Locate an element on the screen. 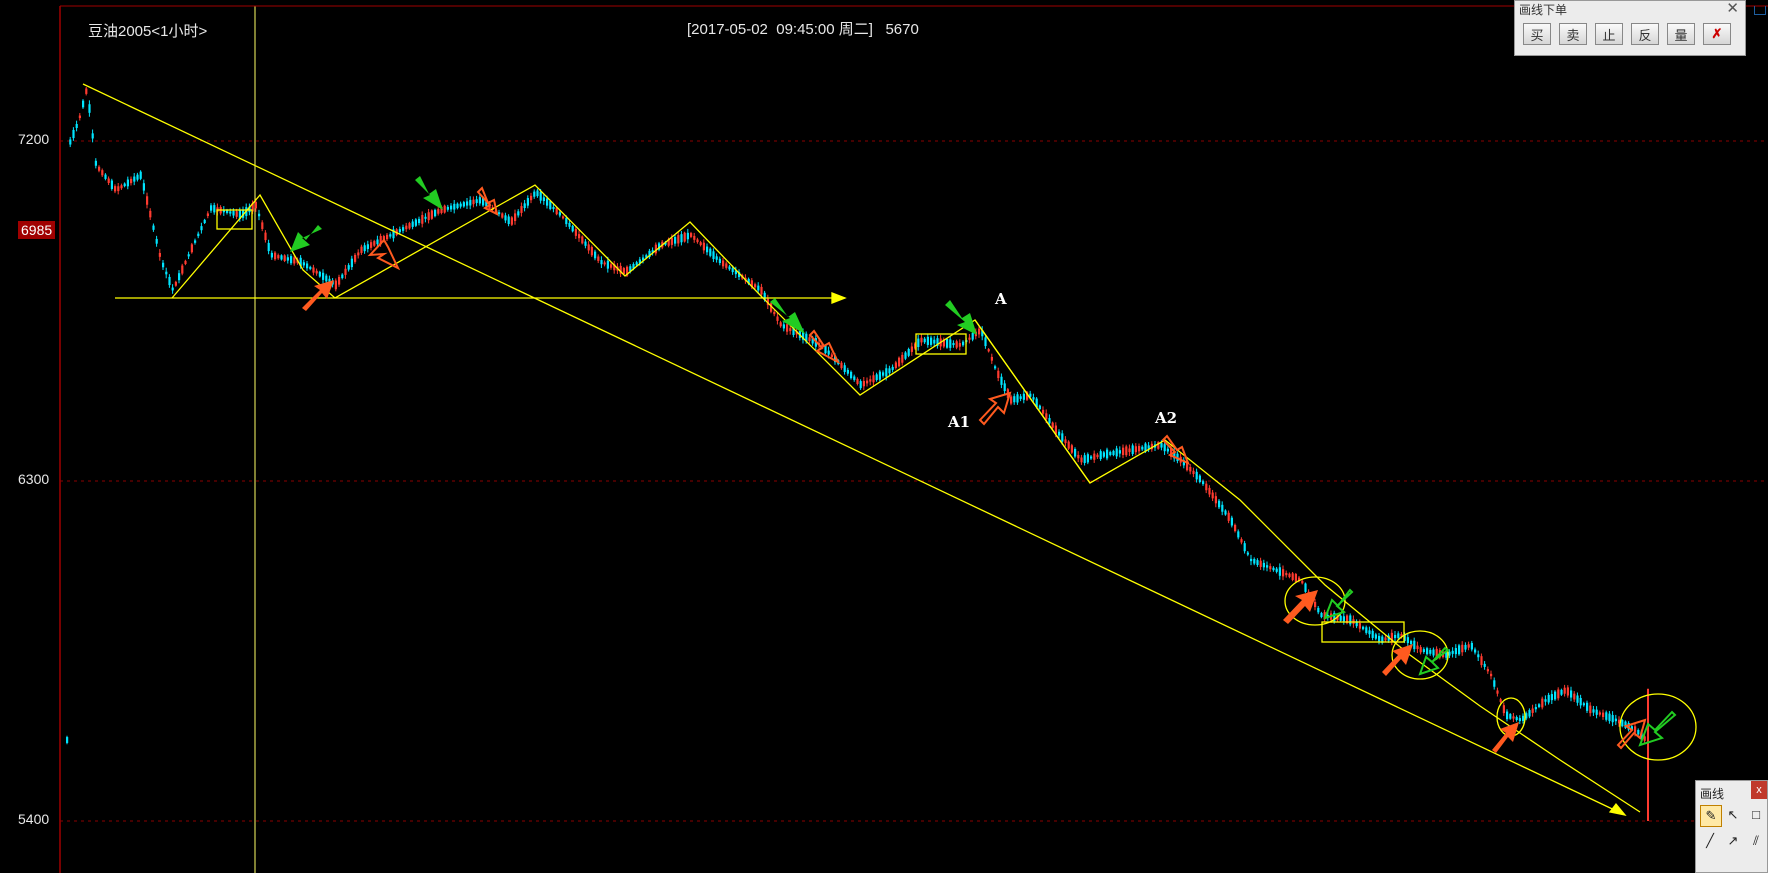 This screenshot has height=873, width=1768. pencil-icon: ✎ is located at coordinates (1711, 816).